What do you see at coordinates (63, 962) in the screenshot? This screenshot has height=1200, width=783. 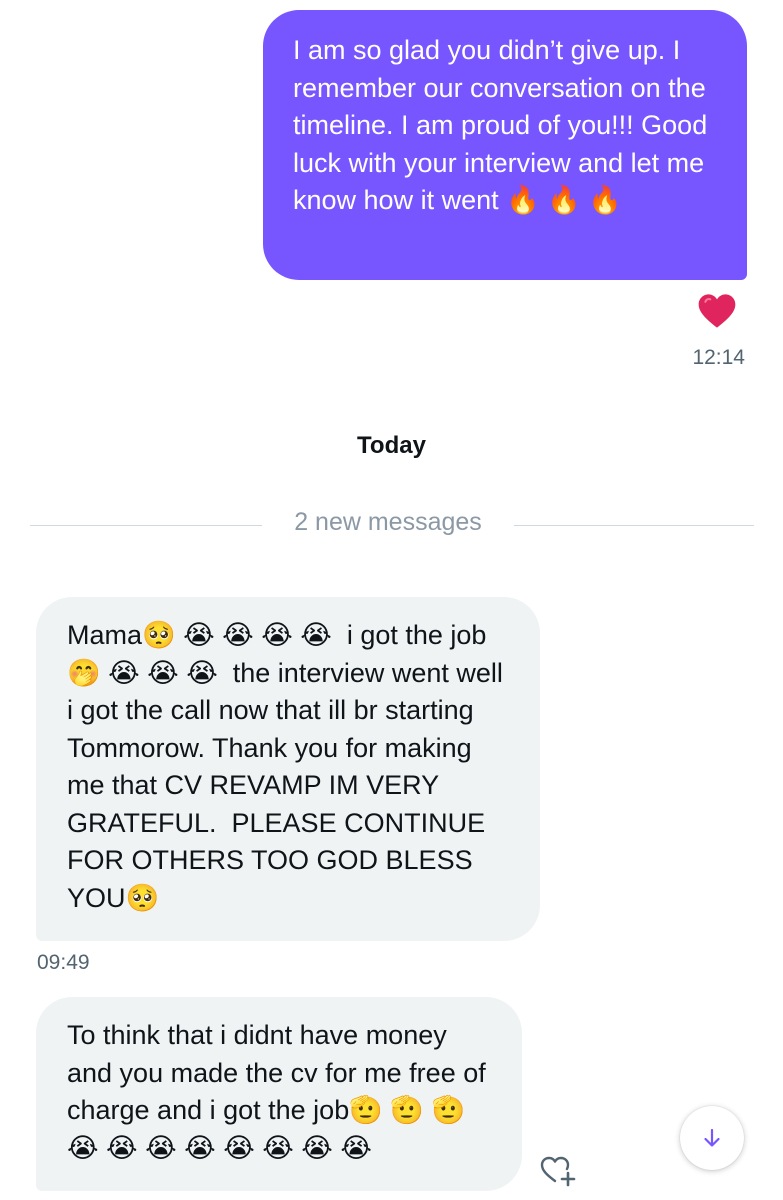 I see `received-message-timestamp: 09:49` at bounding box center [63, 962].